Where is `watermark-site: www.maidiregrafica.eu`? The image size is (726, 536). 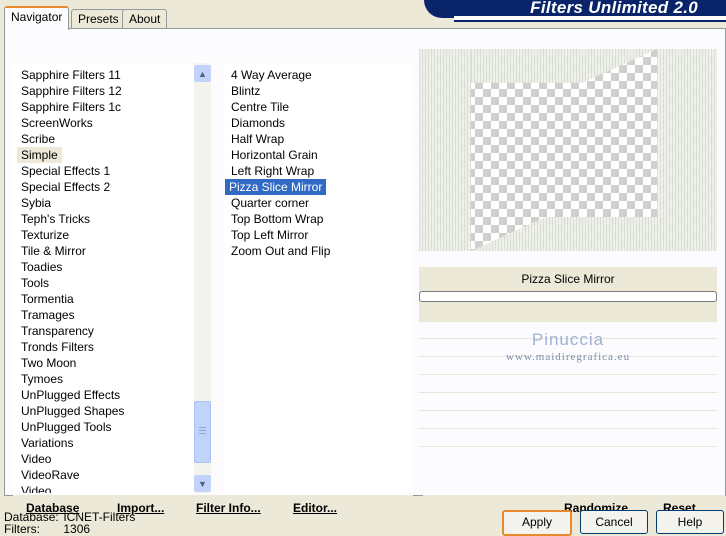
watermark-site: www.maidiregrafica.eu is located at coordinates (568, 357).